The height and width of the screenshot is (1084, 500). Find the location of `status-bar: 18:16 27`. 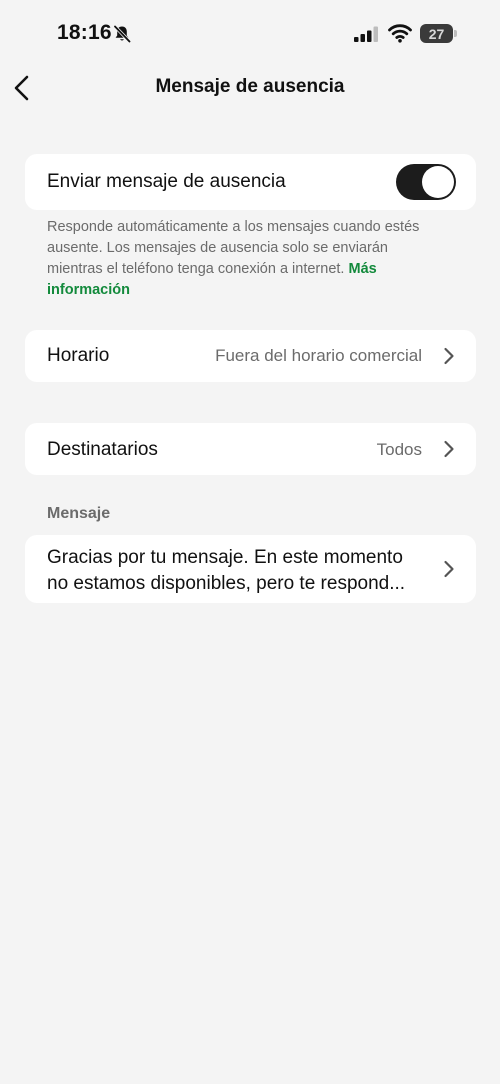

status-bar: 18:16 27 is located at coordinates (250, 33).